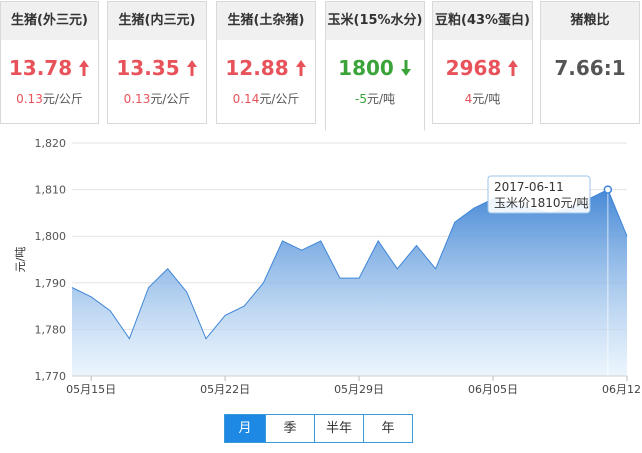  Describe the element at coordinates (51, 376) in the screenshot. I see `y-tick-label: 1,770` at that location.